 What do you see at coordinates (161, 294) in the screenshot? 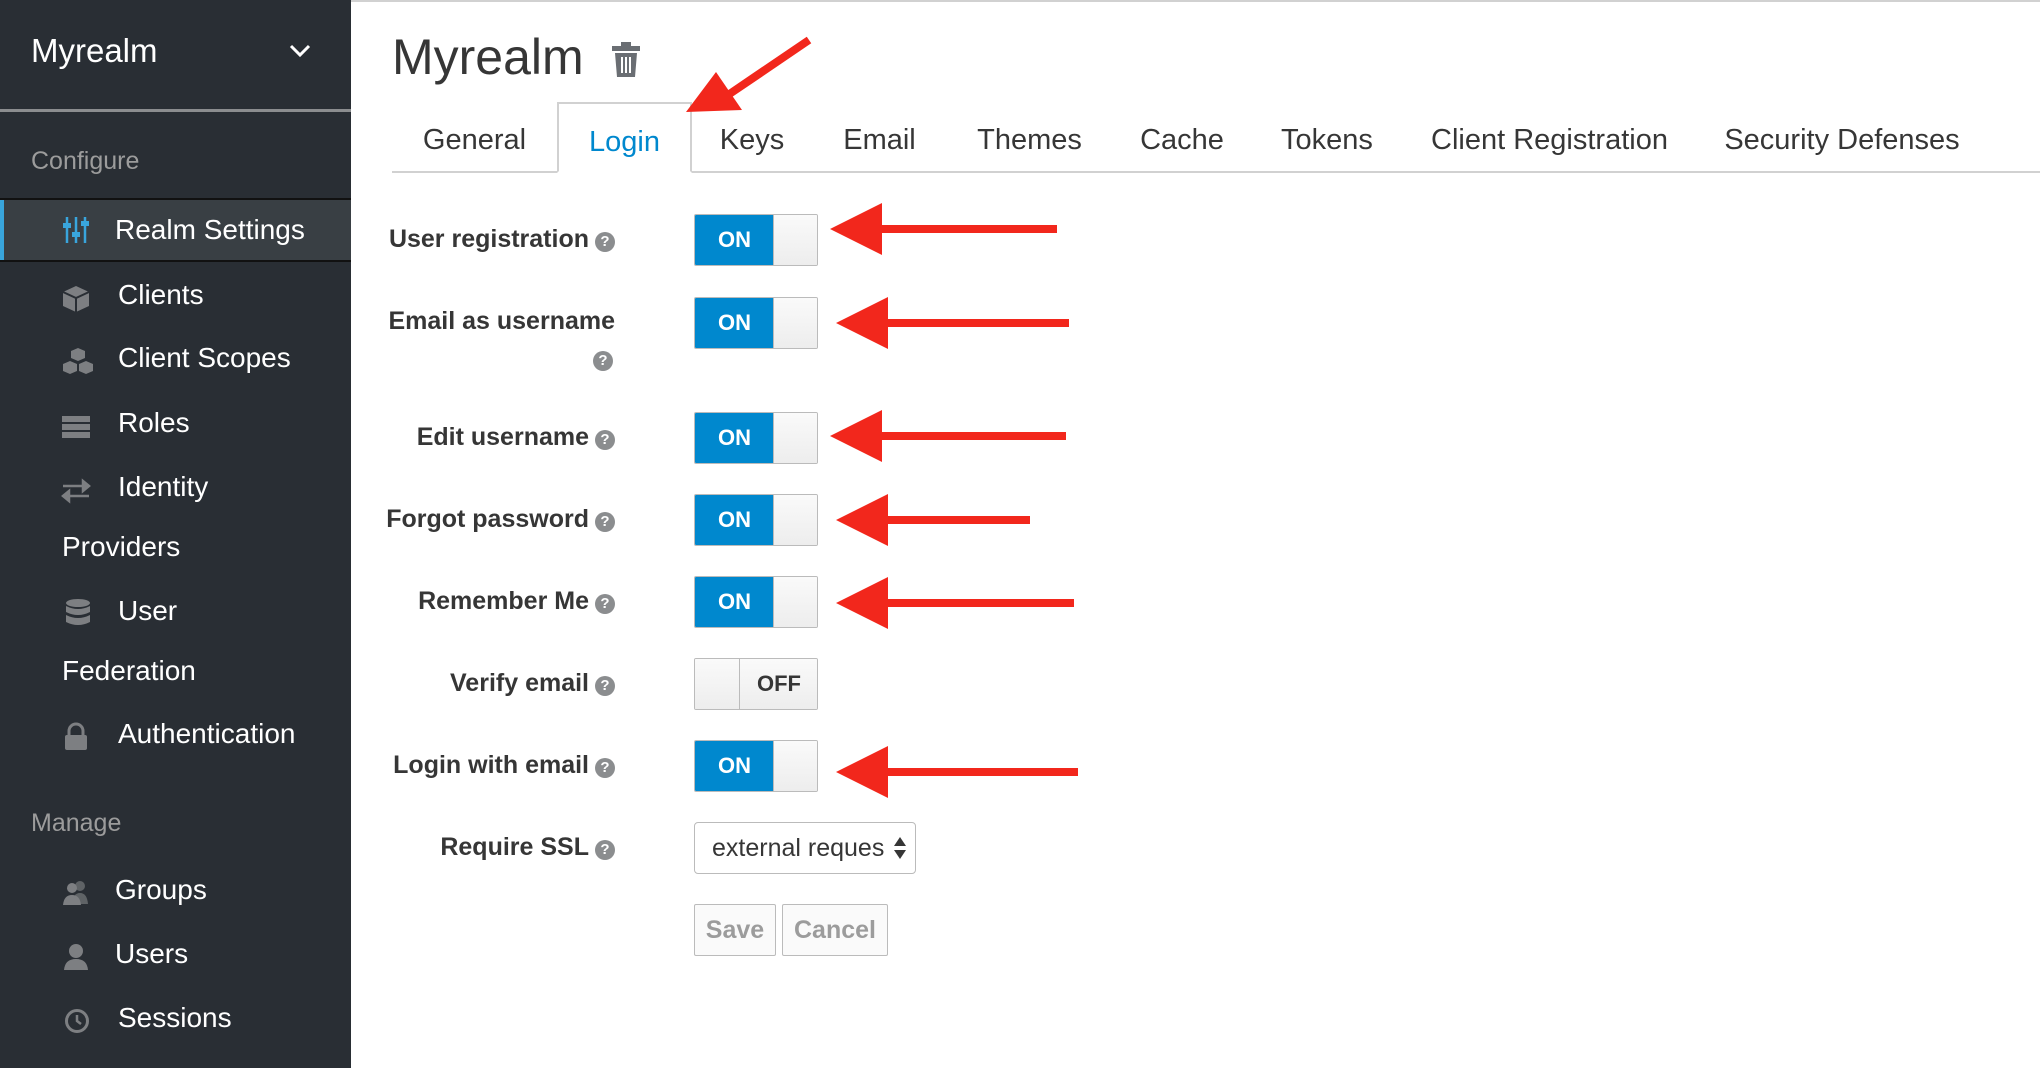
I see `sidebar-item-label: Clients` at bounding box center [161, 294].